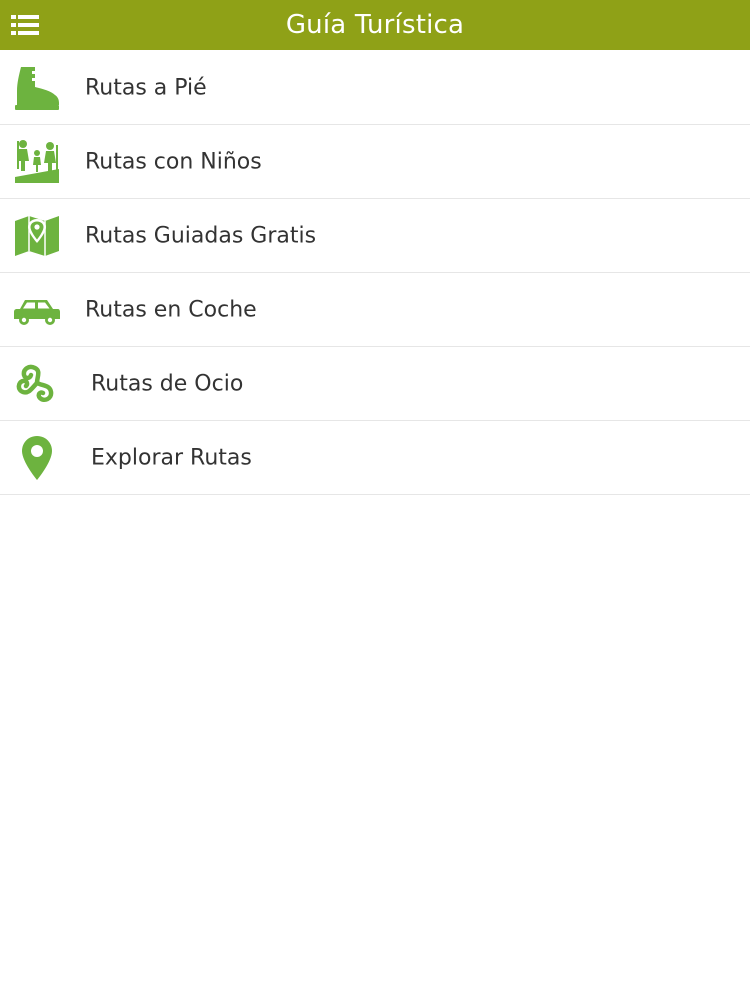 This screenshot has width=750, height=1000. What do you see at coordinates (37, 310) in the screenshot?
I see `car-icon` at bounding box center [37, 310].